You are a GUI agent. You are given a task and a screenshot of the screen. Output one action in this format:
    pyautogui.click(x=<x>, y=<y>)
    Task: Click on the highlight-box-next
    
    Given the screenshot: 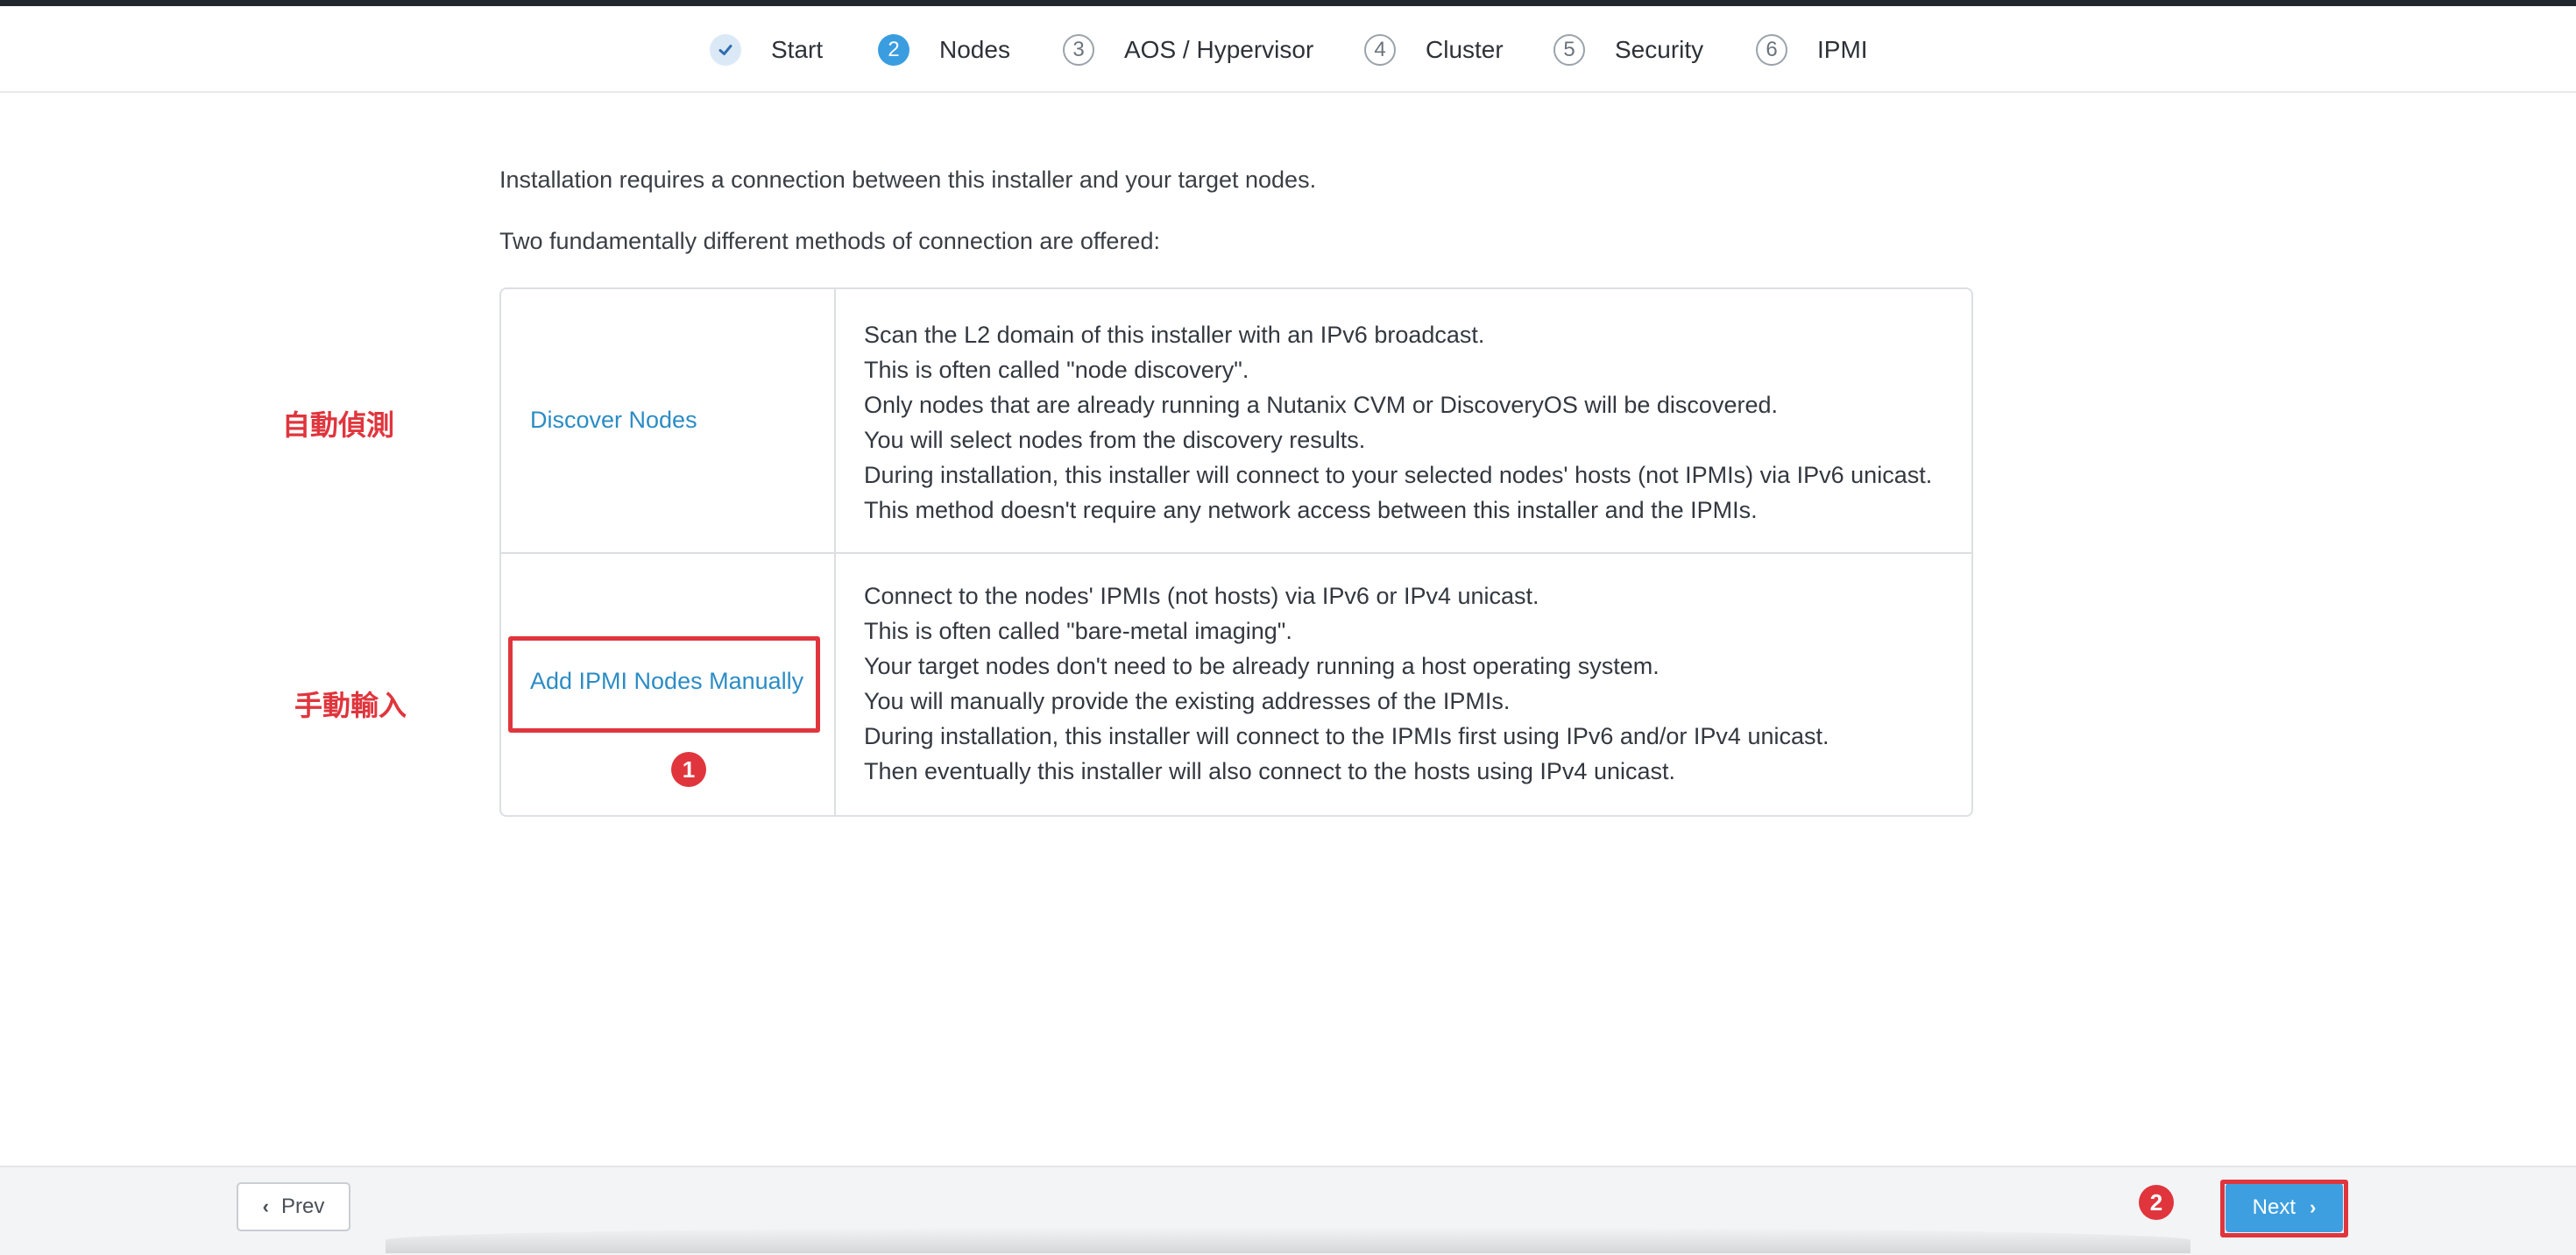 What is the action you would take?
    pyautogui.click(x=2284, y=1208)
    